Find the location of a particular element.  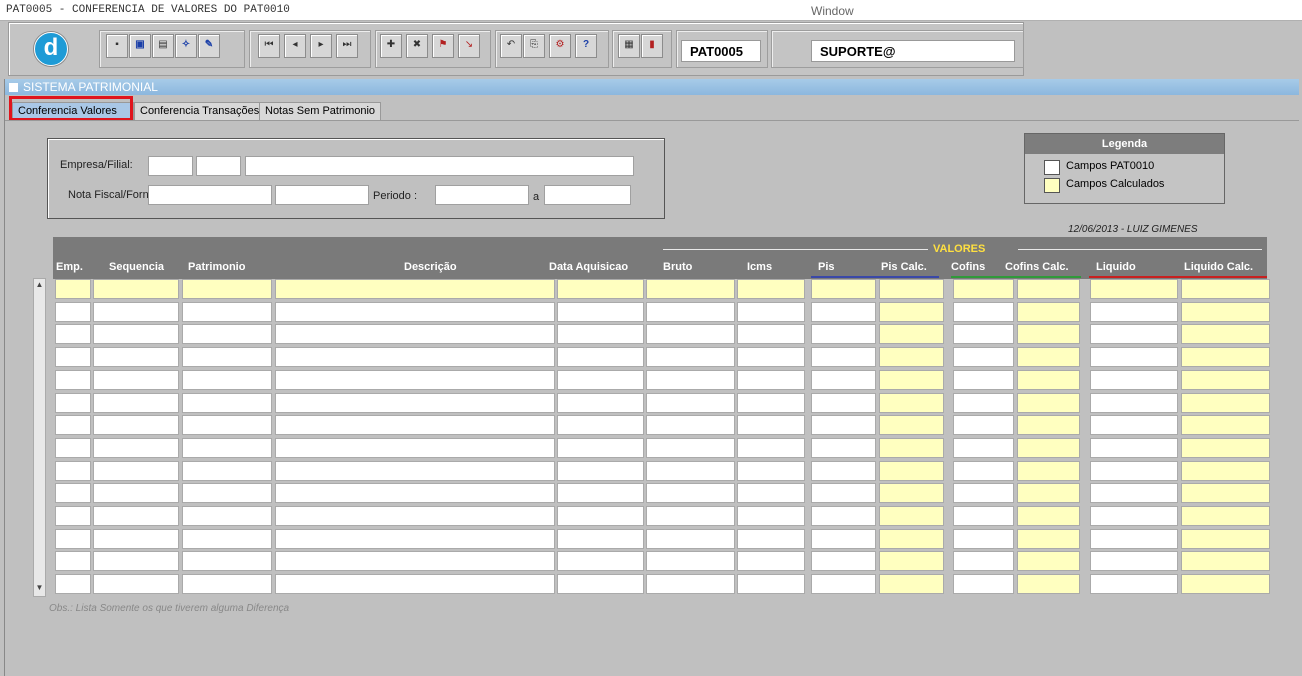

scroll-up-icon: ▲ is located at coordinates (39, 286).